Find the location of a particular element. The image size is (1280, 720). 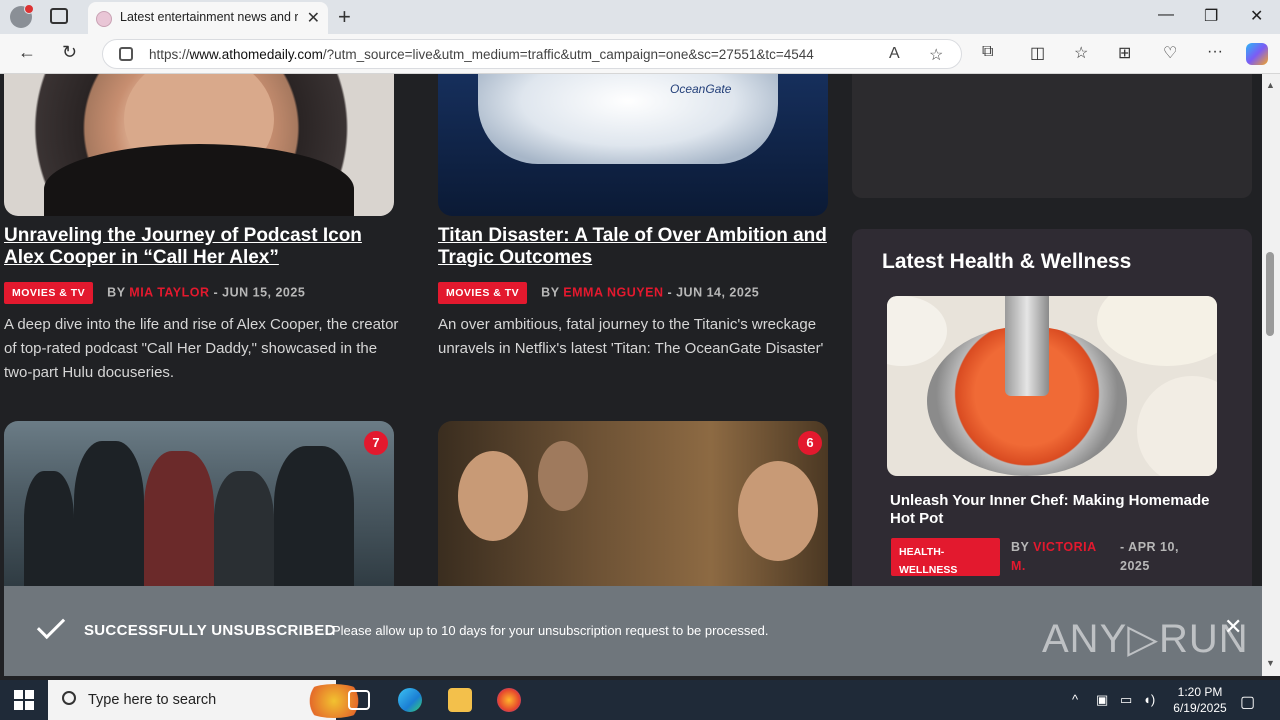

scroll-down-icon: ▼ is located at coordinates (1270, 663).